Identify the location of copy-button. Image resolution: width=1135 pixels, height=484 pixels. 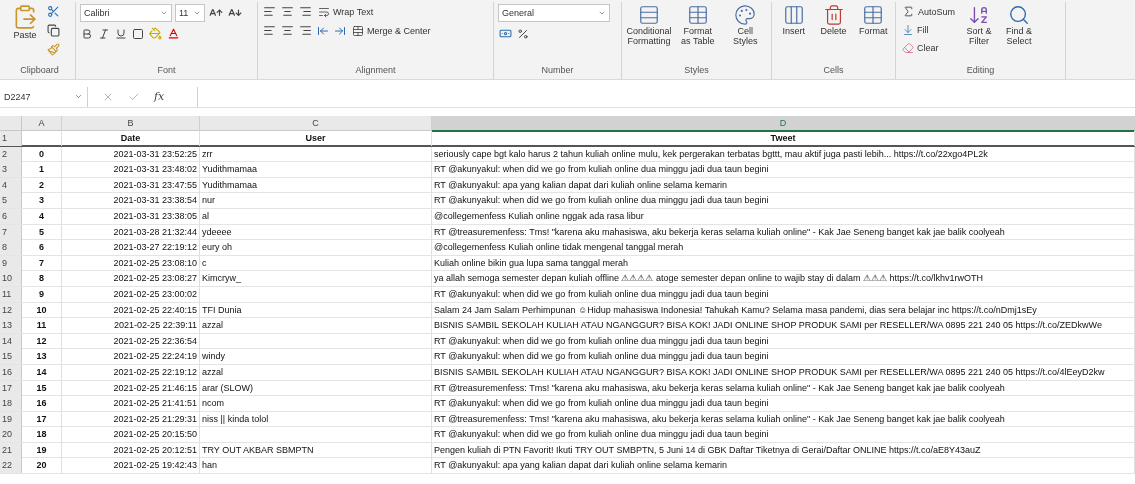
(53, 30).